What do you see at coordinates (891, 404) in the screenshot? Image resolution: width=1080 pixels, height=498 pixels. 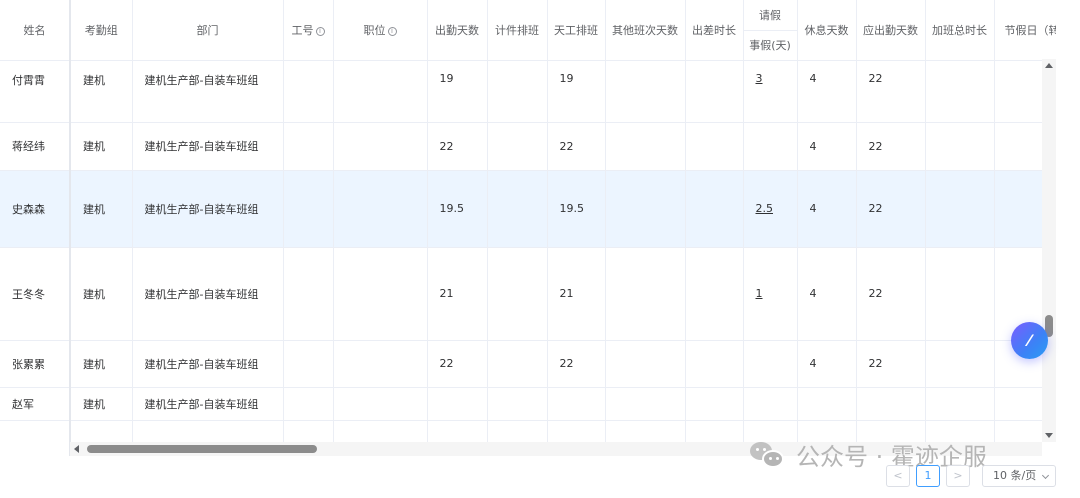 I see `cell-due` at bounding box center [891, 404].